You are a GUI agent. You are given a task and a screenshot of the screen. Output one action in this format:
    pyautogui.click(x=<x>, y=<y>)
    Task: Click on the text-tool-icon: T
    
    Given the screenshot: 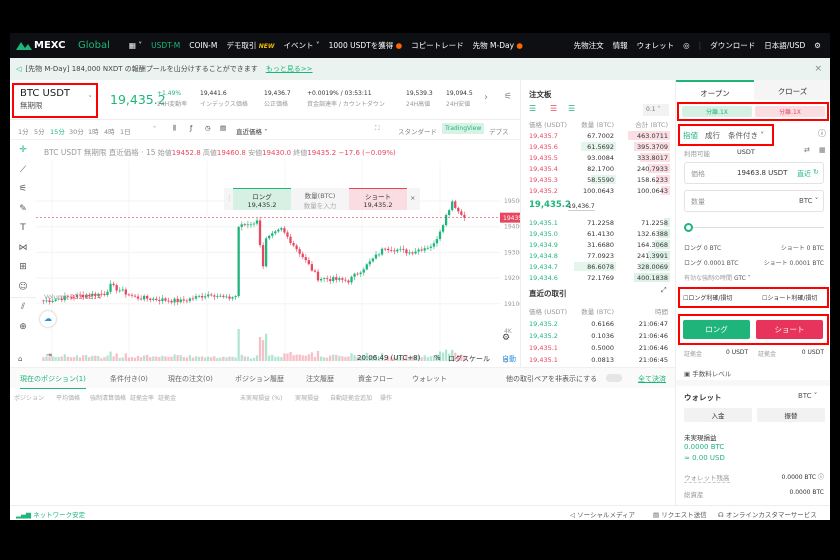 What is the action you would take?
    pyautogui.click(x=23, y=229)
    